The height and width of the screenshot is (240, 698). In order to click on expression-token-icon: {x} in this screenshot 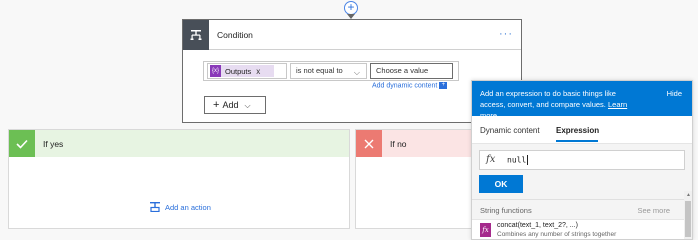, I will do `click(215, 71)`.